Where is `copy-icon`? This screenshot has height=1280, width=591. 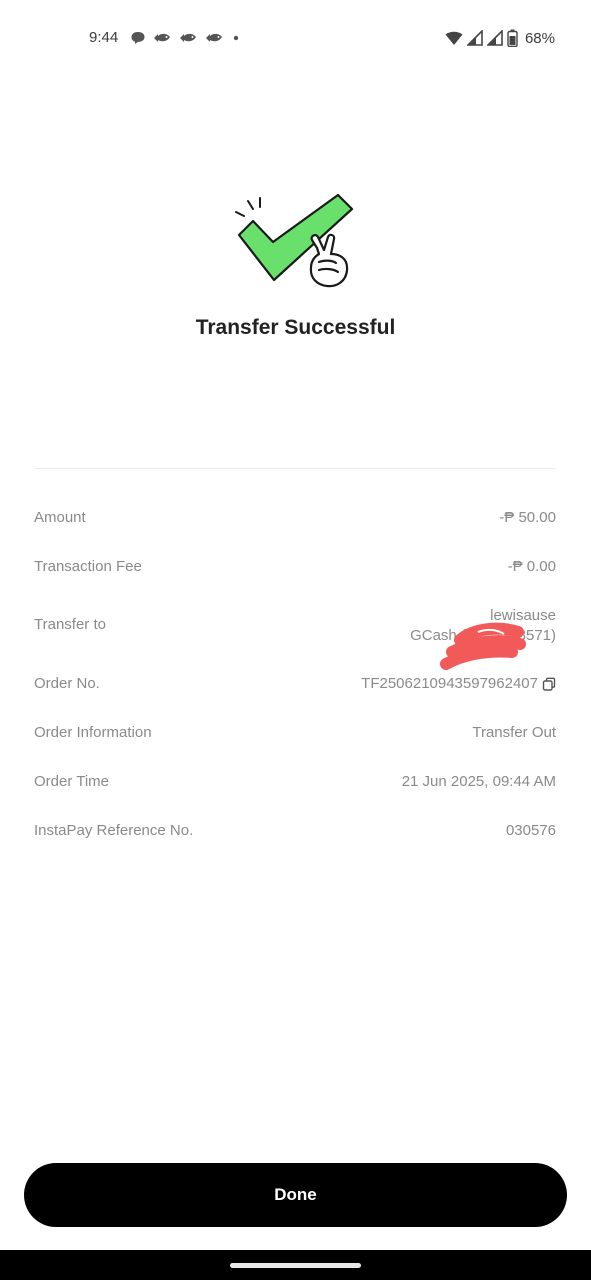 copy-icon is located at coordinates (549, 684).